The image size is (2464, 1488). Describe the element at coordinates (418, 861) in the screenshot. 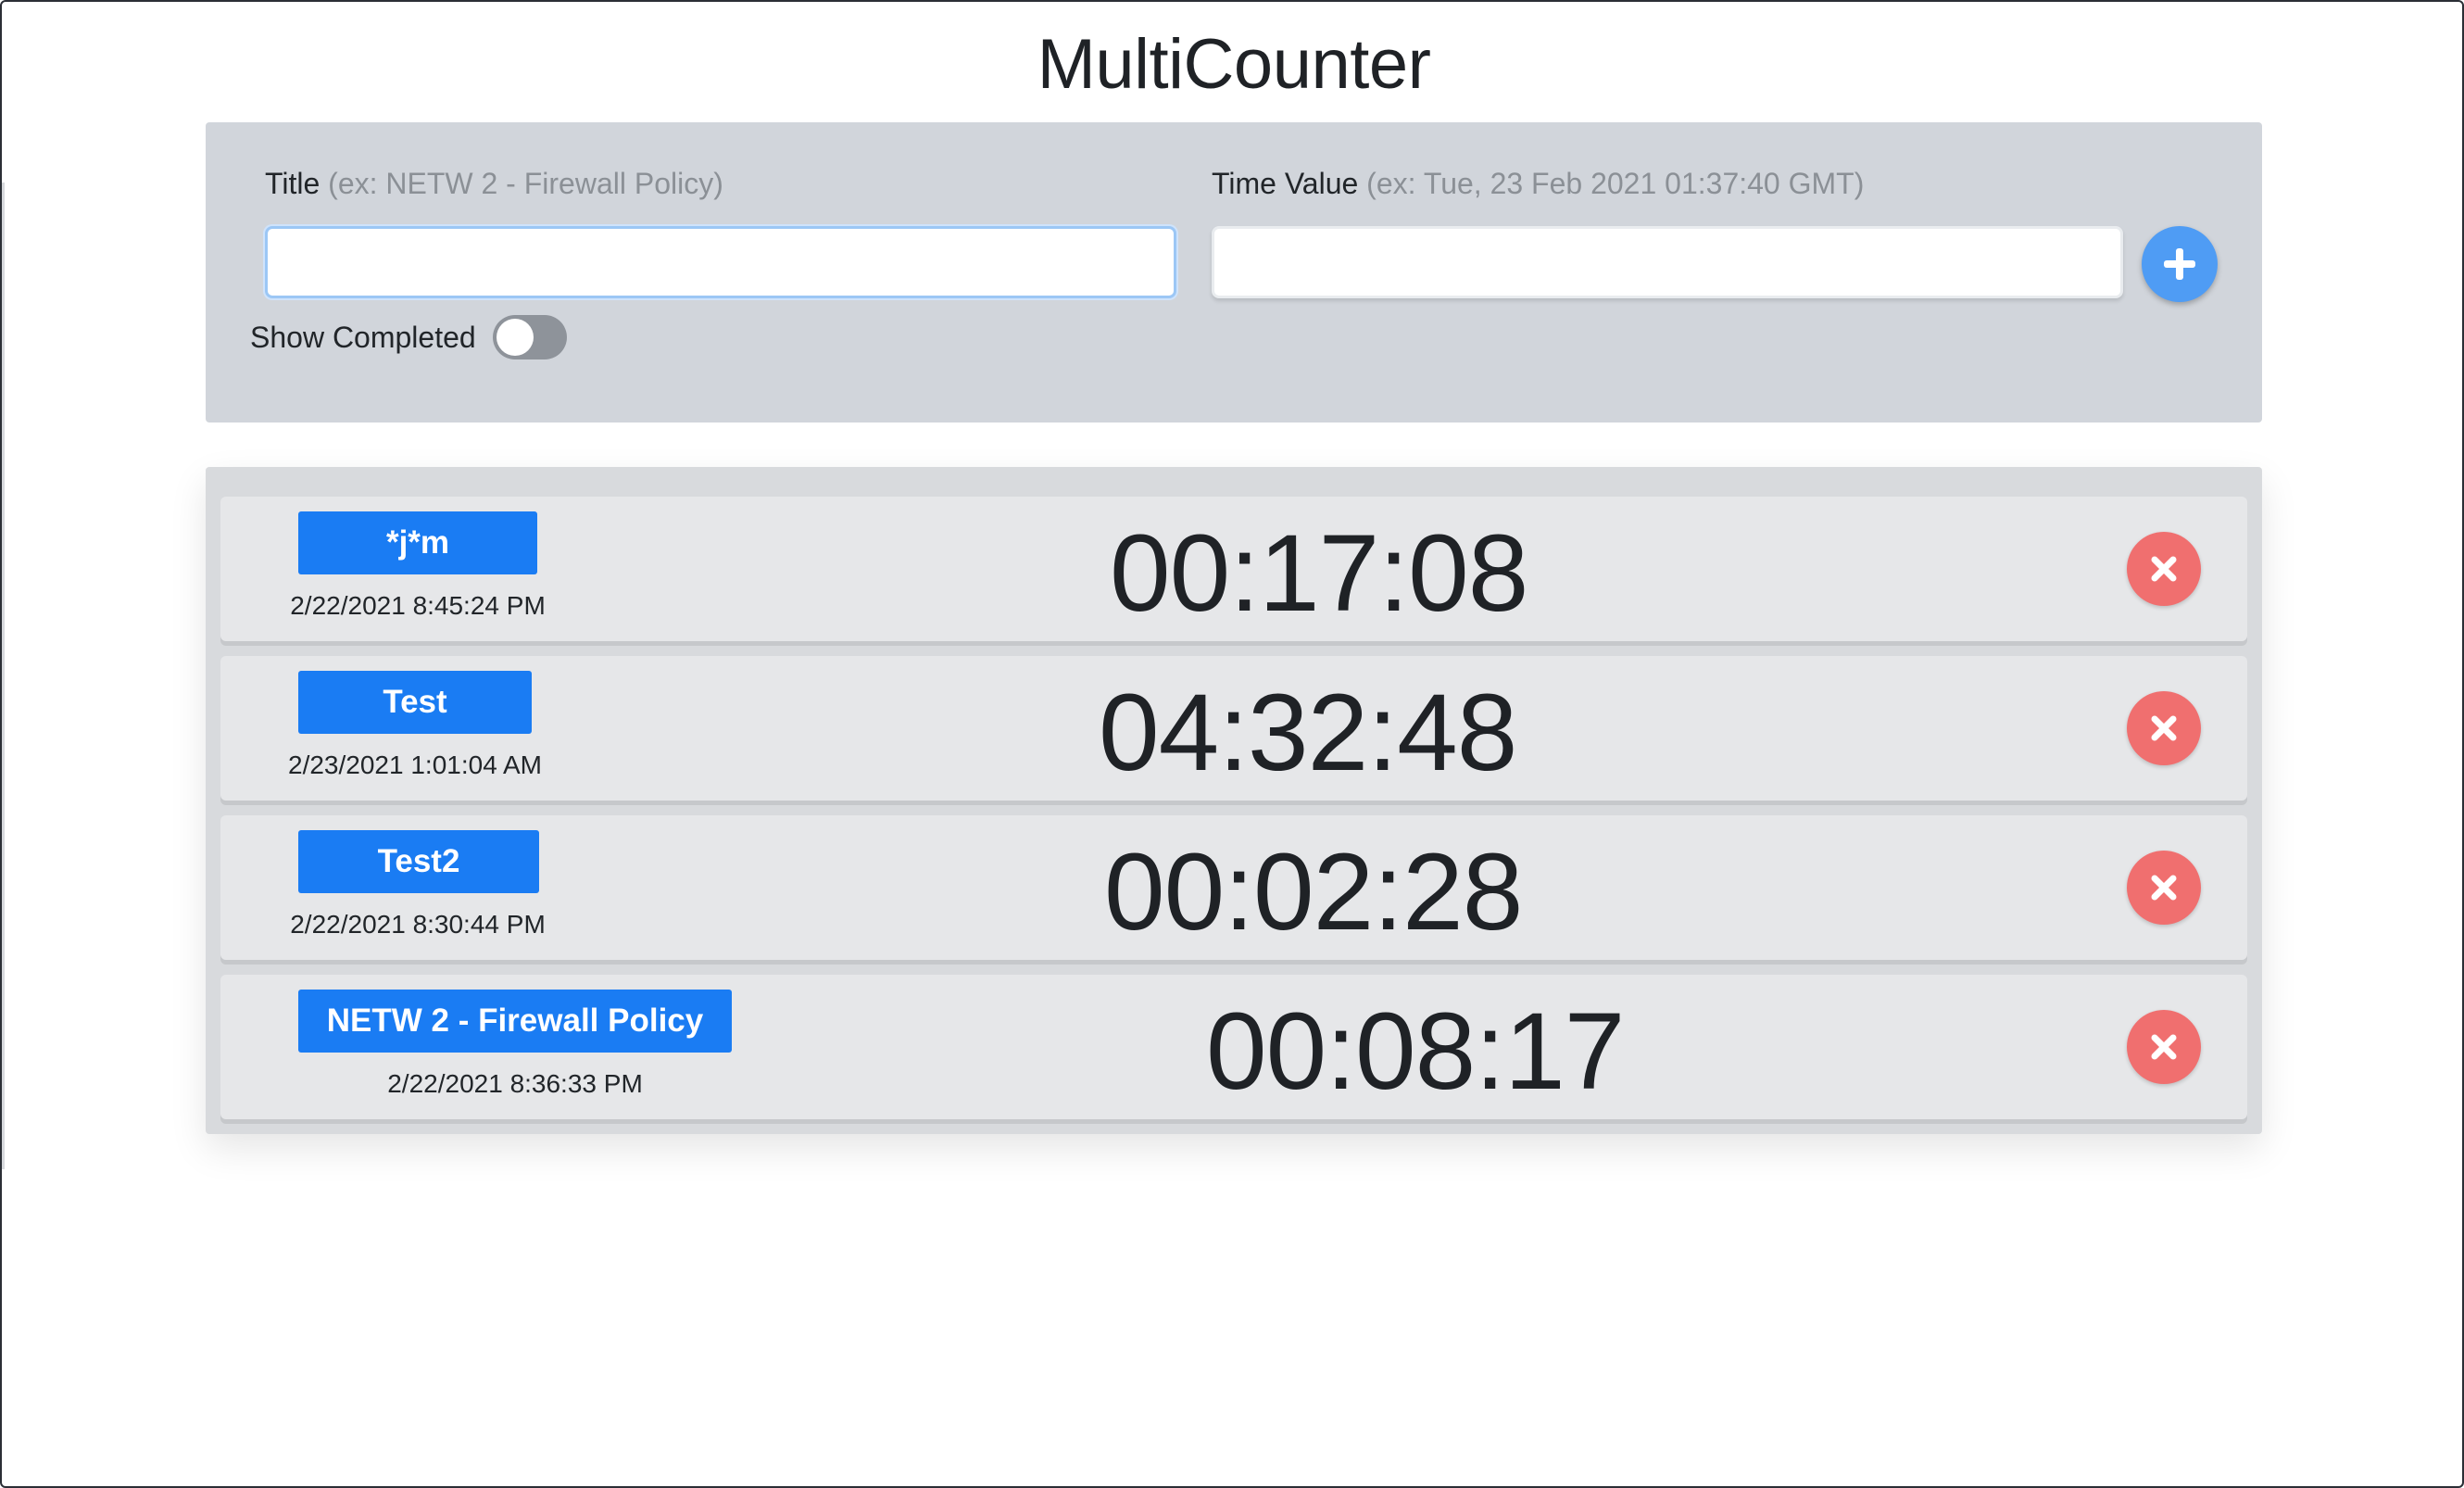

I see `counter-title-badge: Test2` at that location.